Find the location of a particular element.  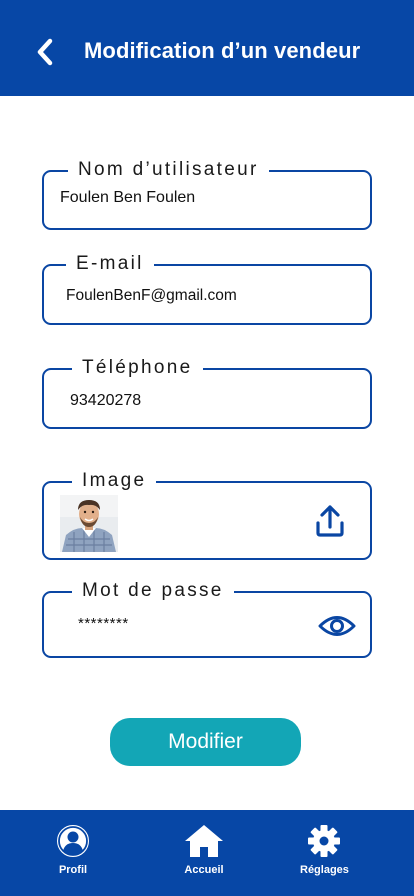

app-header: Modification d’un vendeur is located at coordinates (207, 48).